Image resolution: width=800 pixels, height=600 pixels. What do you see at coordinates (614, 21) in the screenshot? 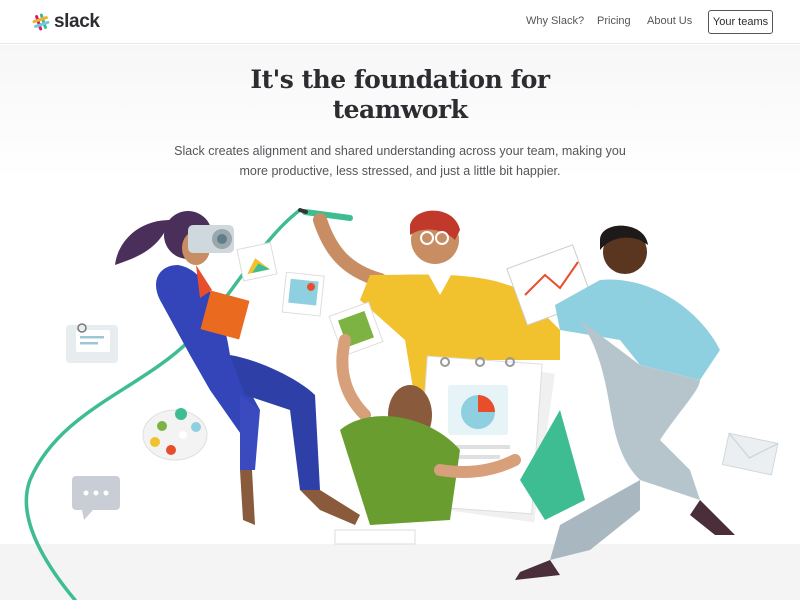
I see `nav-pricing: Pricing` at bounding box center [614, 21].